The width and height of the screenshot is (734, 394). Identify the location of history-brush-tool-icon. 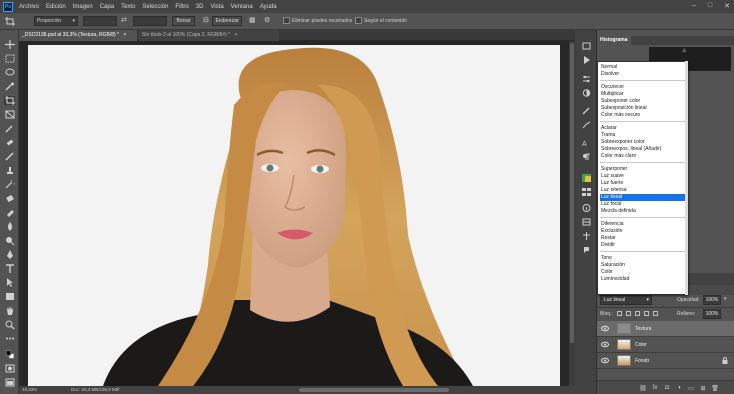
(9, 184).